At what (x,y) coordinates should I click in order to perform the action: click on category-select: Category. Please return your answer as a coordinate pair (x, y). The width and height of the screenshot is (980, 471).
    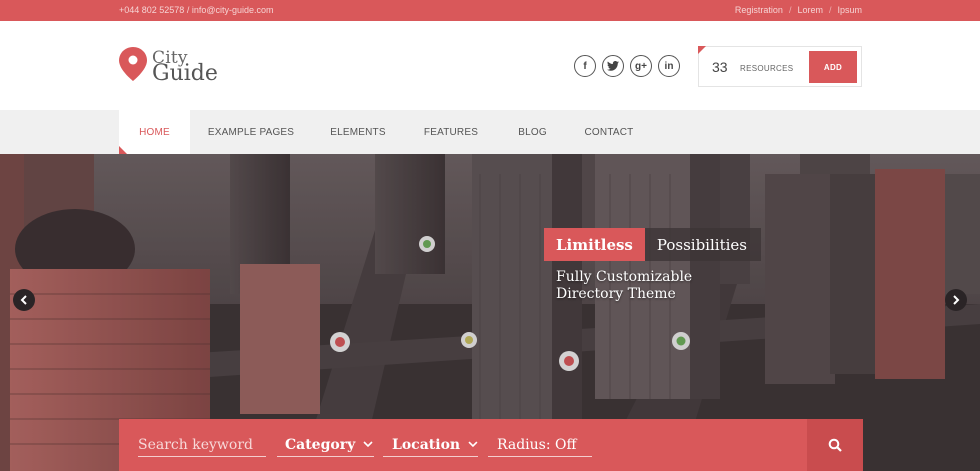
    Looking at the image, I should click on (325, 445).